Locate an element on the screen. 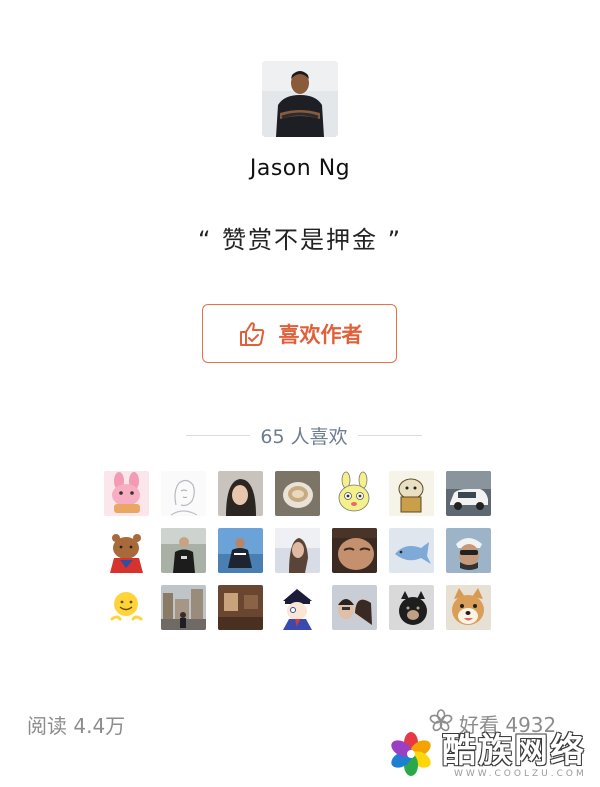 The image size is (600, 787). liker-avatar-woman-sunset is located at coordinates (297, 550).